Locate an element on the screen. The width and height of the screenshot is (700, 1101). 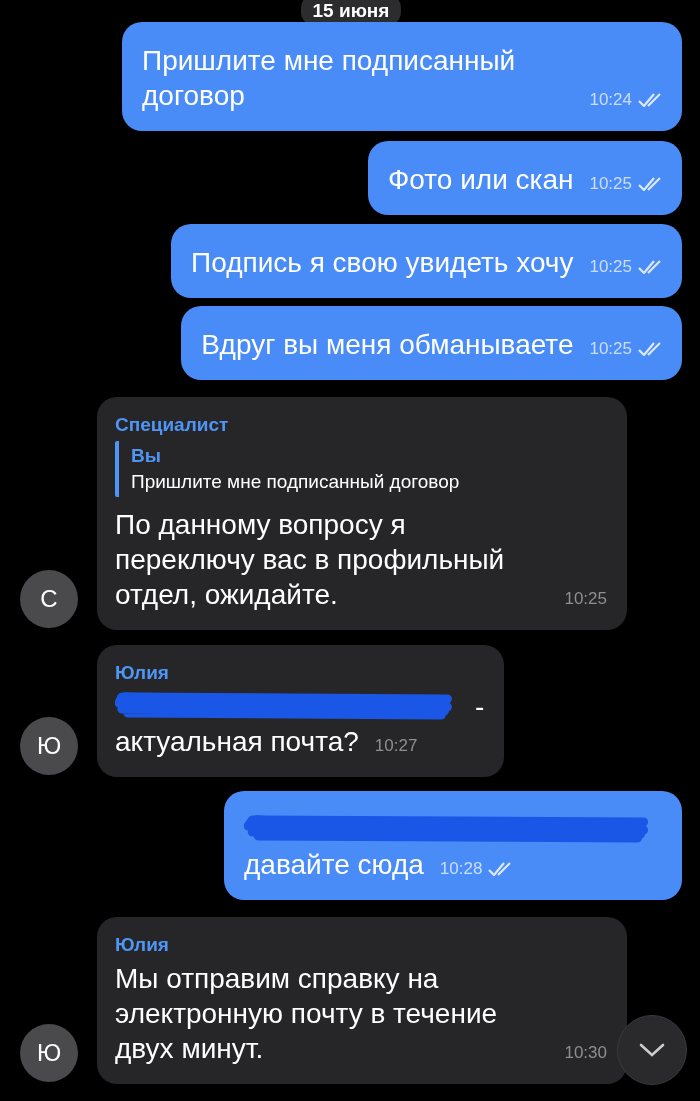
message-text: Вдруг вы меня обманываете is located at coordinates (387, 345).